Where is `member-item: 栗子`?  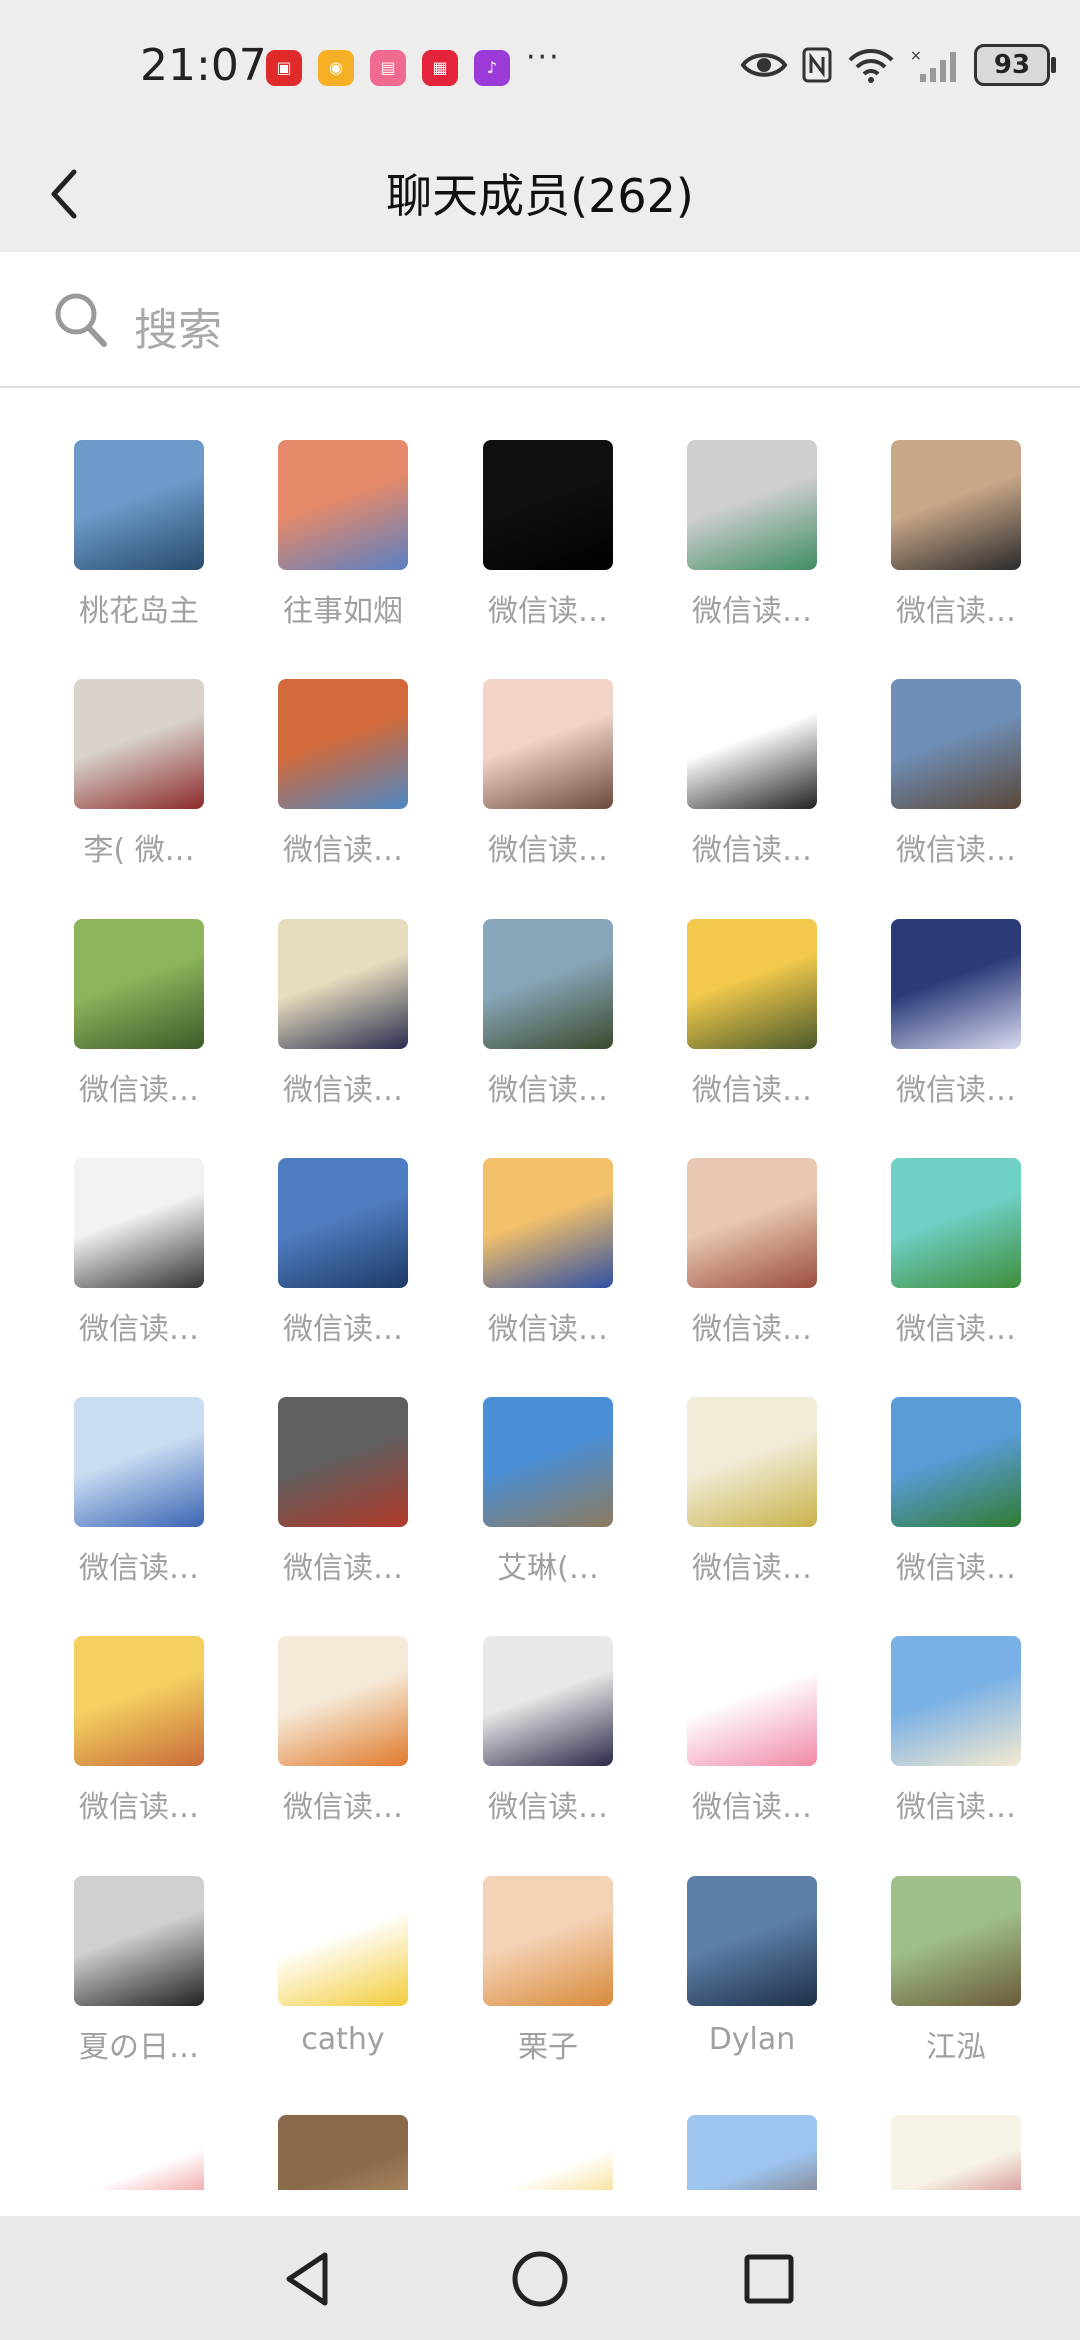 member-item: 栗子 is located at coordinates (544, 1944).